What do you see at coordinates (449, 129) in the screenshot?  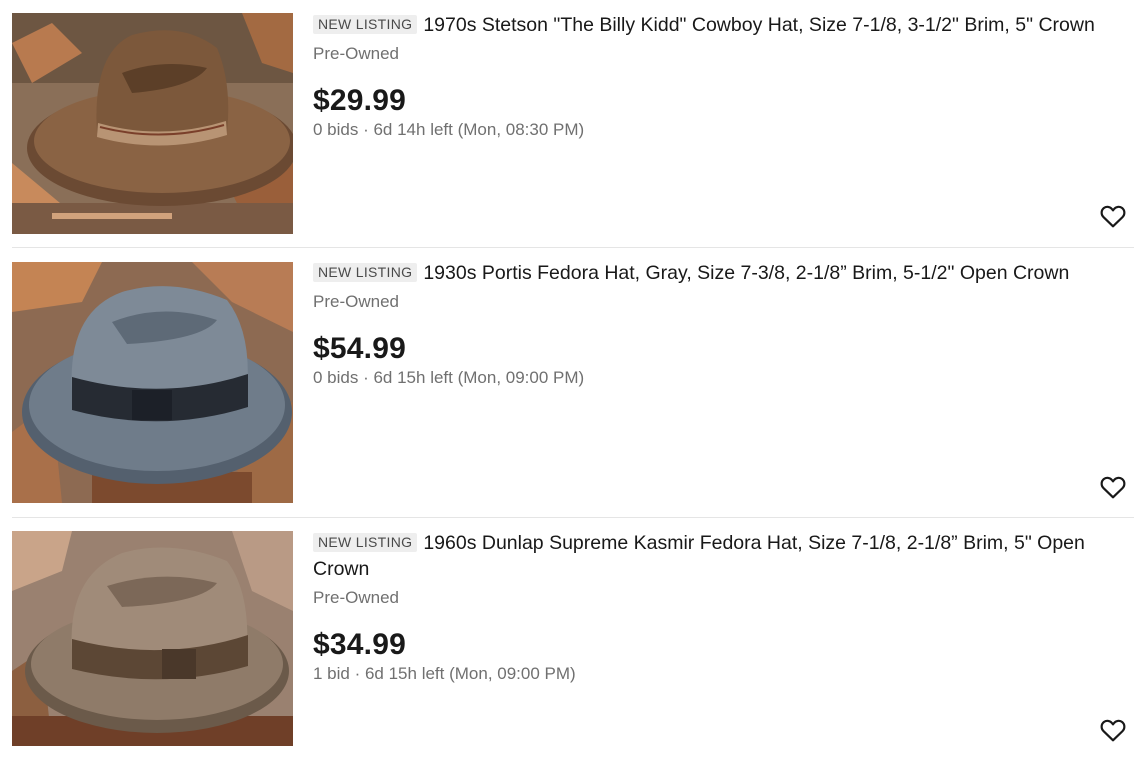 I see `listing-bids-time-left: 0 bids · 6d 14h left (Mon, 08:30 PM)` at bounding box center [449, 129].